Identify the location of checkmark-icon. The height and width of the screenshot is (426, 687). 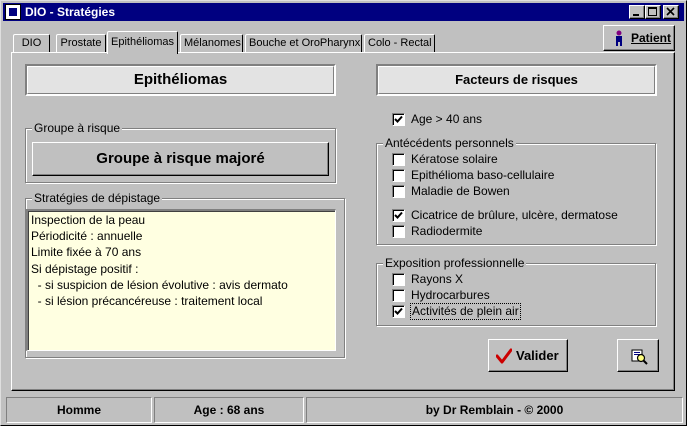
(504, 356).